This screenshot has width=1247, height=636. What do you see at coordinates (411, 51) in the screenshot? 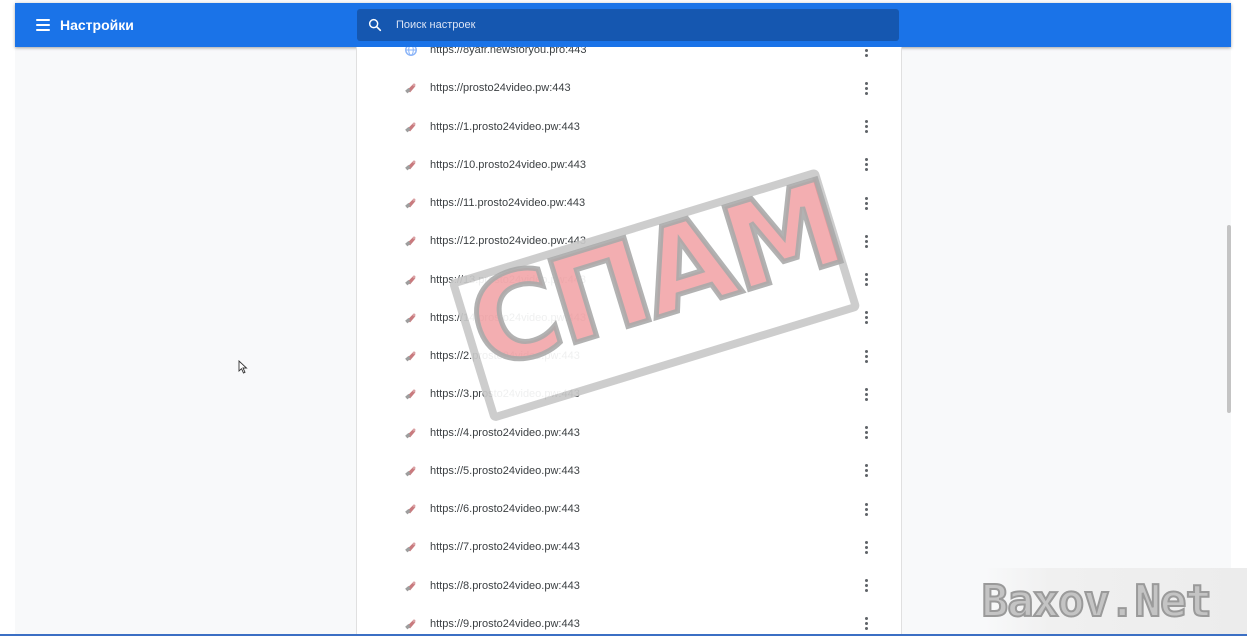
I see `globe-icon` at bounding box center [411, 51].